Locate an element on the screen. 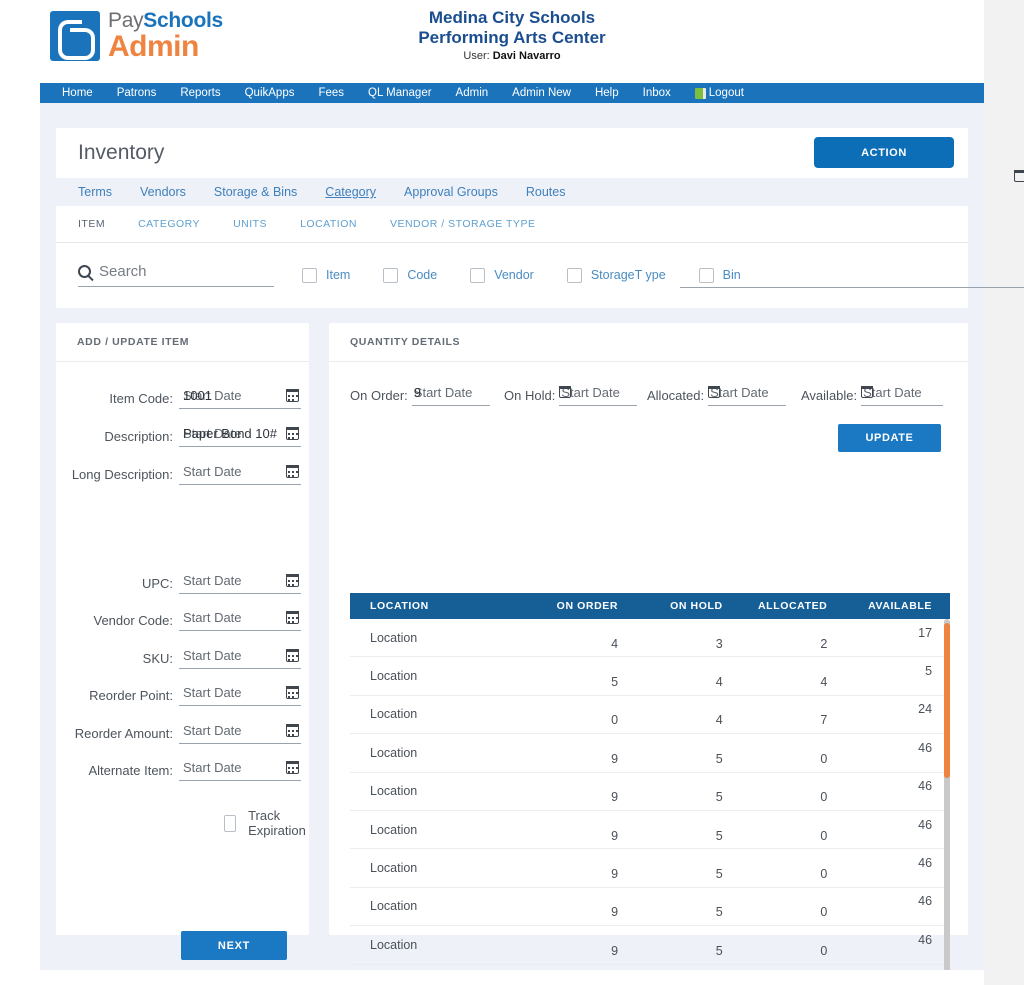 The width and height of the screenshot is (1024, 985). filter-item: Item is located at coordinates (326, 275).